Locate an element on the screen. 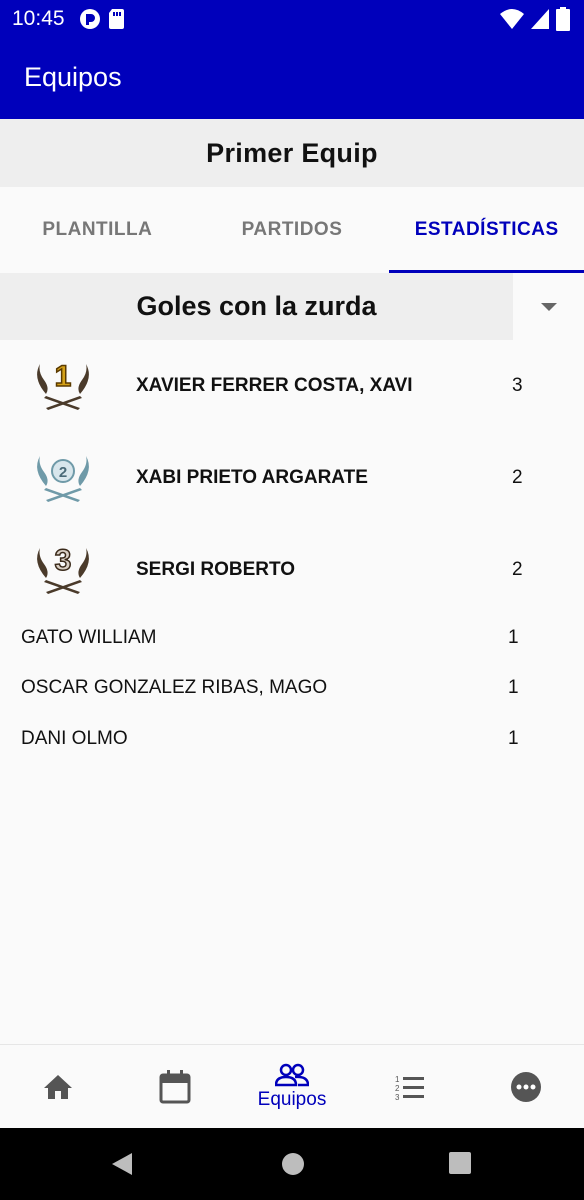 This screenshot has width=584, height=1200. recents-icon is located at coordinates (460, 1163).